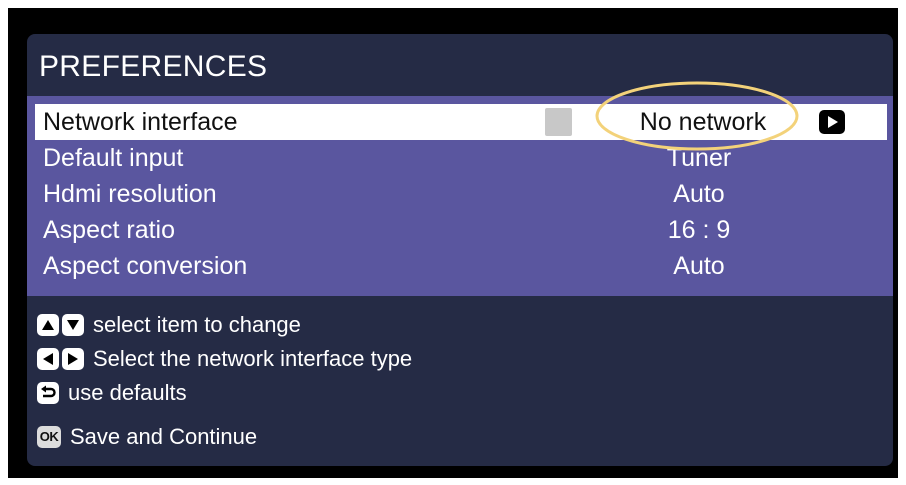 The height and width of the screenshot is (485, 906). Describe the element at coordinates (145, 266) in the screenshot. I see `menu-item-label: Aspect conversion` at that location.